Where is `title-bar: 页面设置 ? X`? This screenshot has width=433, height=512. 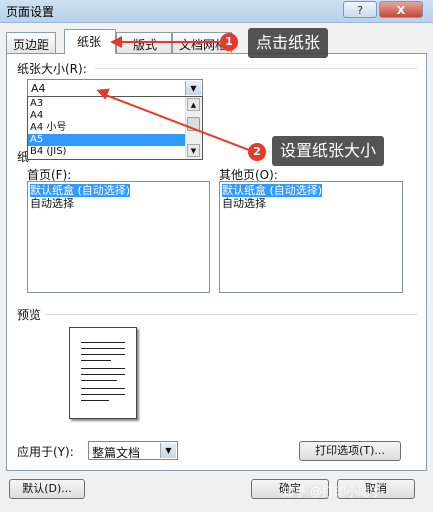 title-bar: 页面设置 ? X is located at coordinates (216, 11).